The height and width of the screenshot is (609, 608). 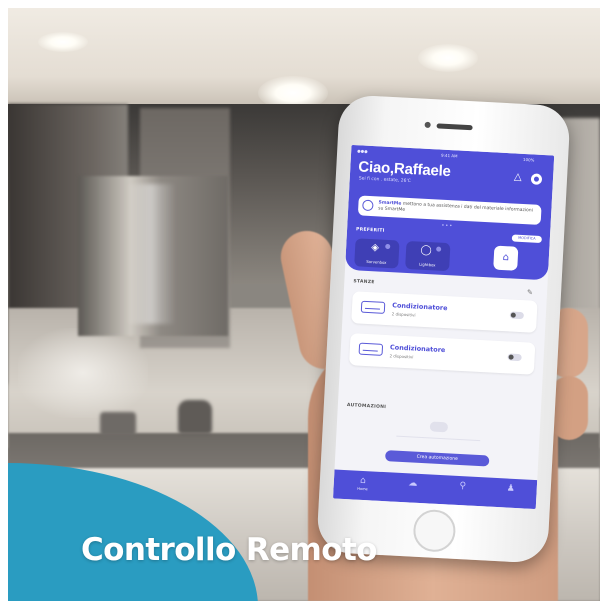 I want to click on create-automation-button: Crea automazione, so click(x=437, y=458).